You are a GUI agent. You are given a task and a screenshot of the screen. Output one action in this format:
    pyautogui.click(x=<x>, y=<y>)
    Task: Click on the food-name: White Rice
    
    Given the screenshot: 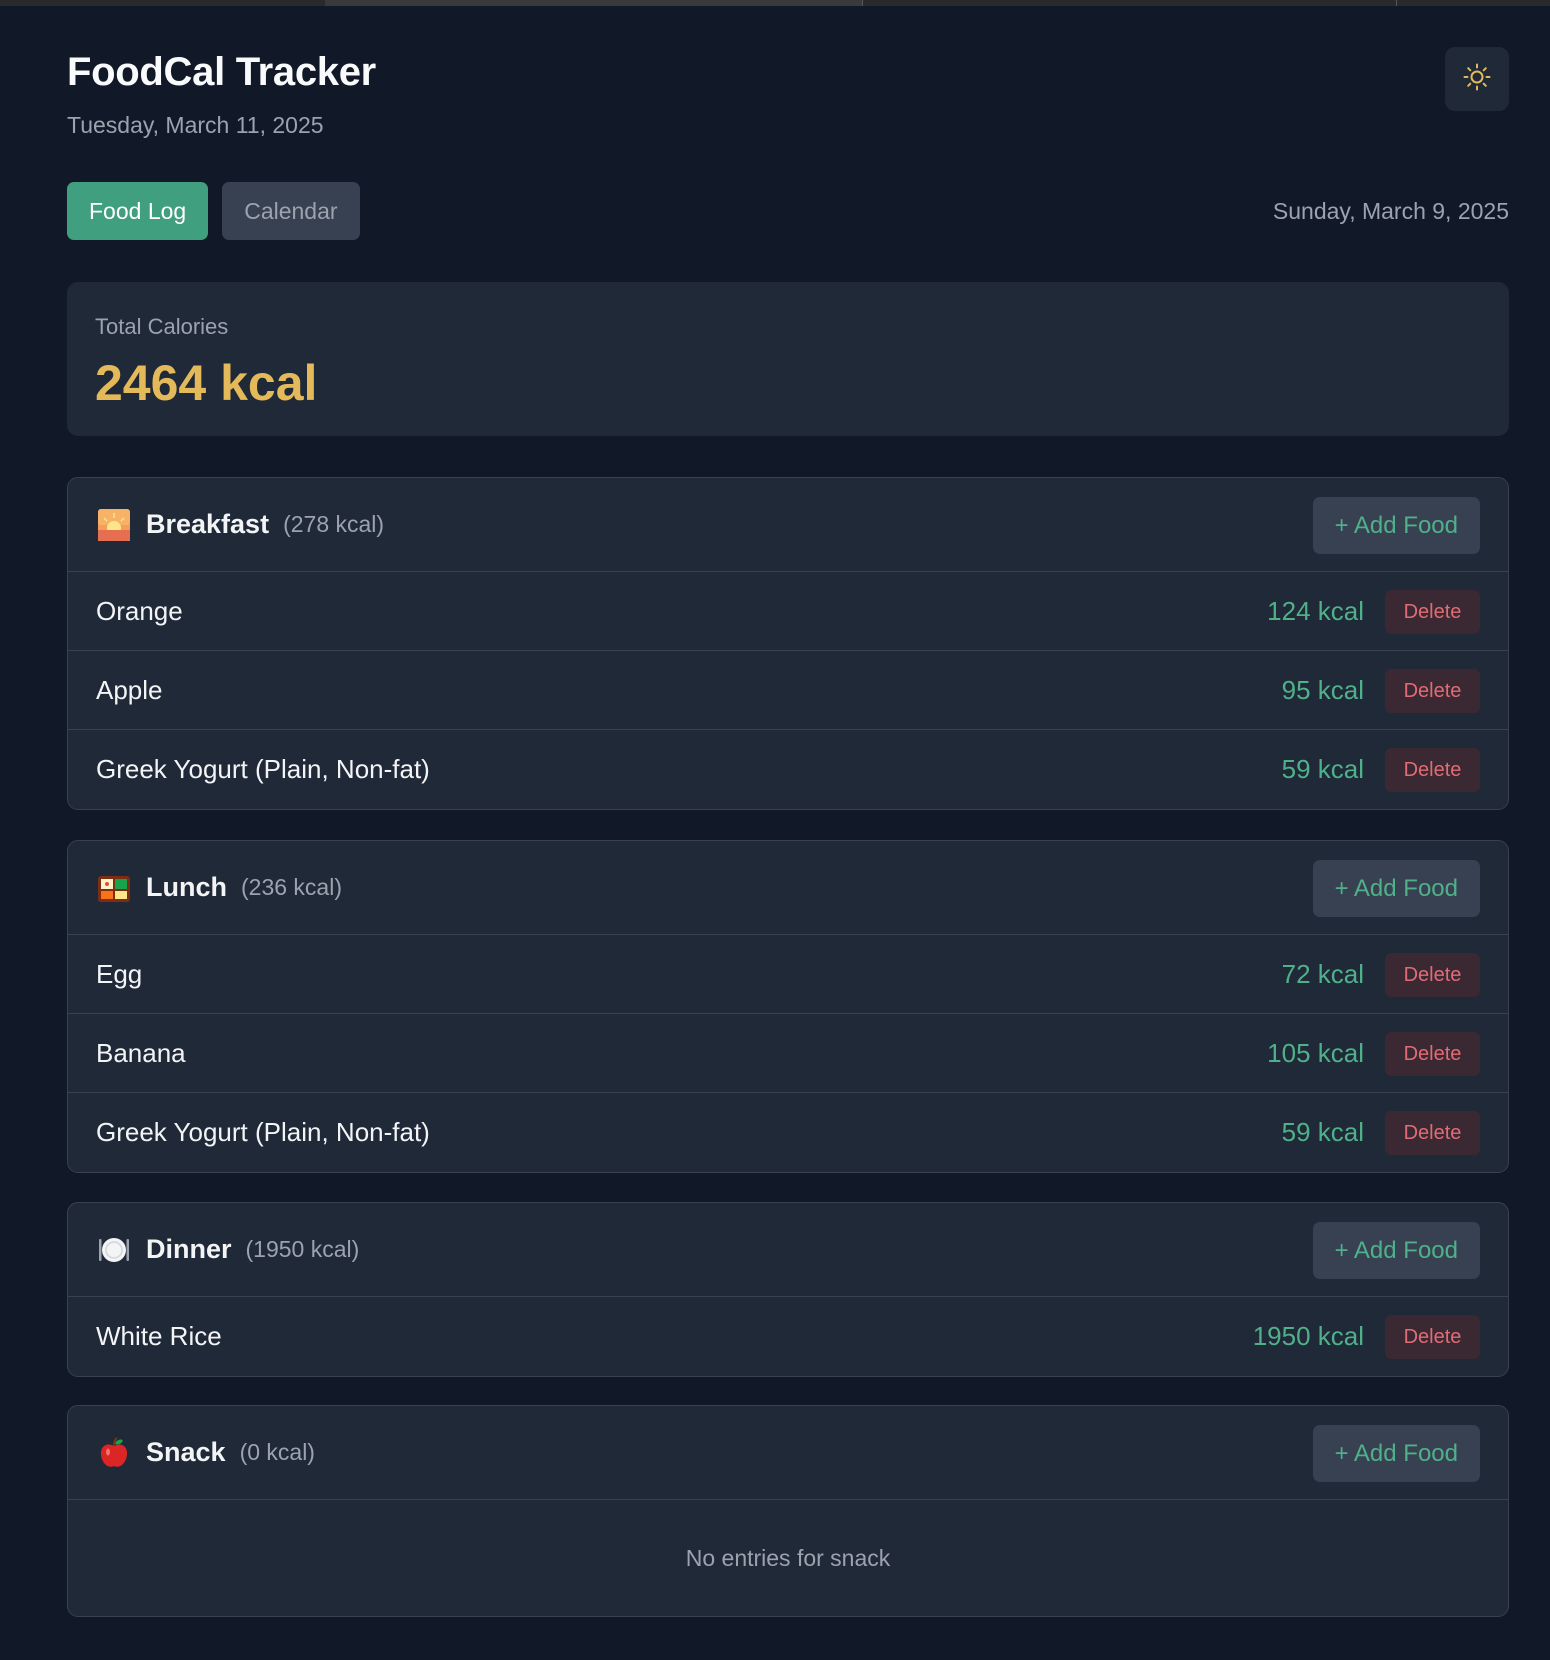 What is the action you would take?
    pyautogui.click(x=159, y=1336)
    